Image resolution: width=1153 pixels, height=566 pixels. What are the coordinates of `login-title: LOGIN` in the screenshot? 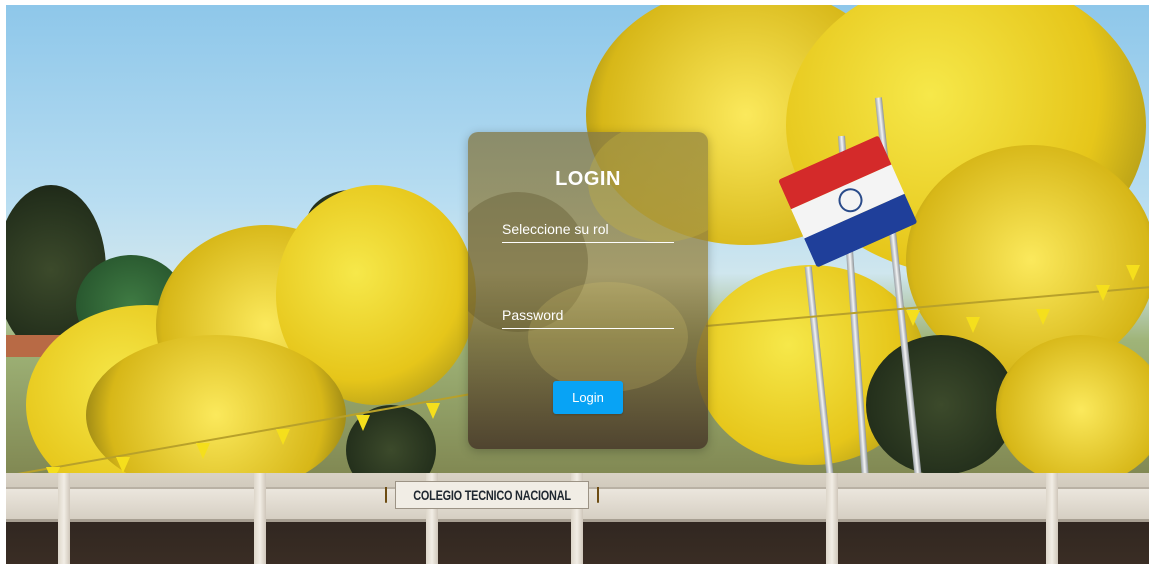 It's located at (588, 179).